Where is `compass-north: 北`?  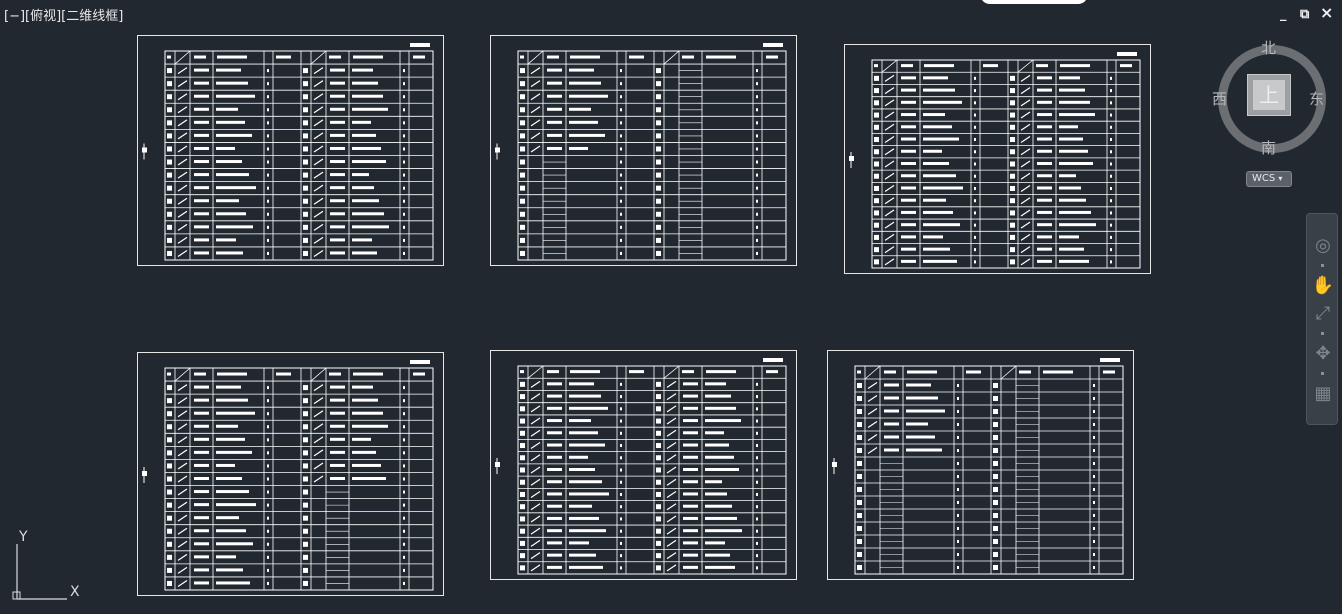
compass-north: 北 is located at coordinates (1268, 47).